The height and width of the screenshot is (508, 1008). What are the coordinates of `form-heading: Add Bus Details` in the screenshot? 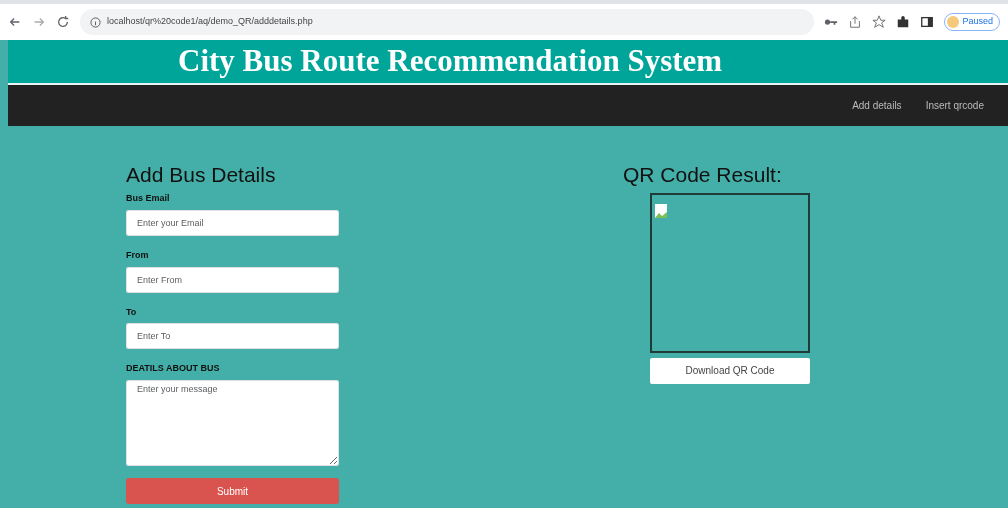 It's located at (201, 175).